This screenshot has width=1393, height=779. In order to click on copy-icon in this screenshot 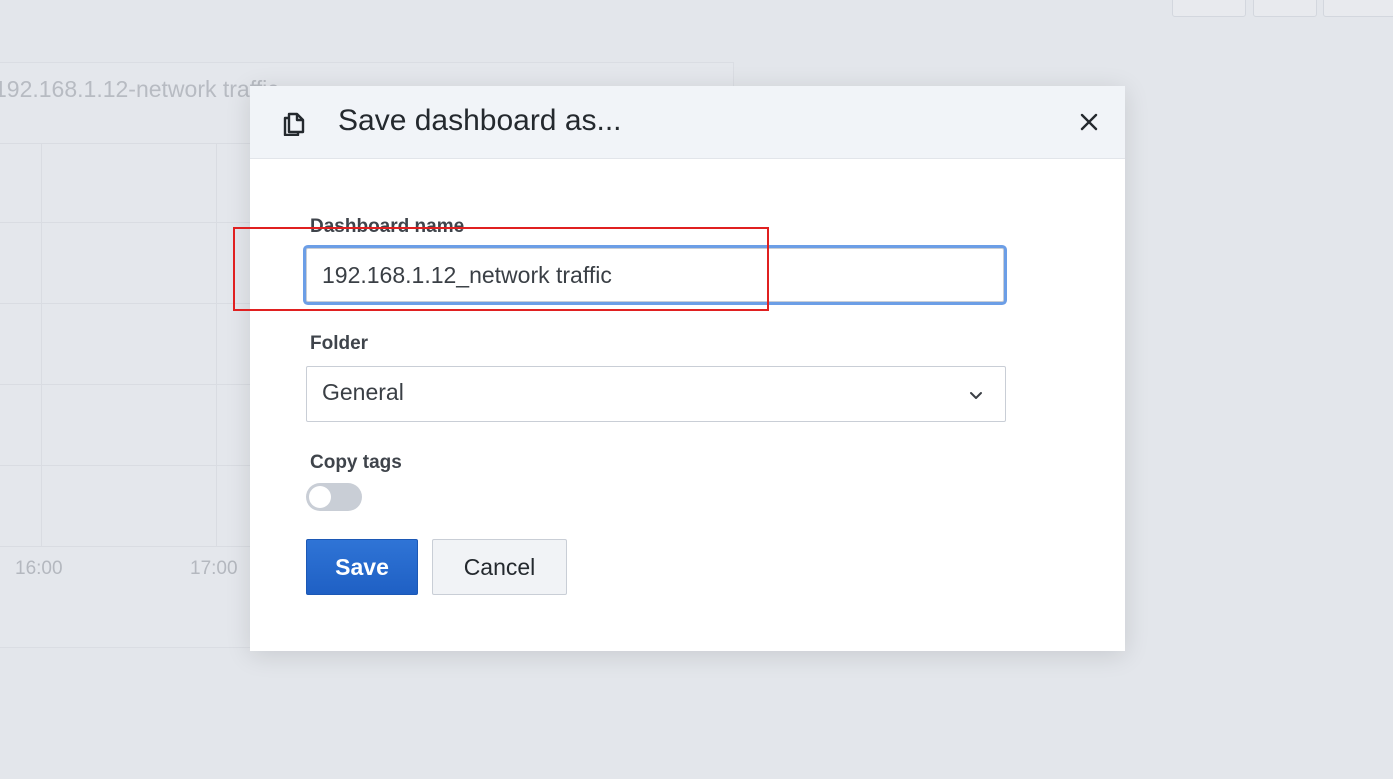, I will do `click(294, 124)`.